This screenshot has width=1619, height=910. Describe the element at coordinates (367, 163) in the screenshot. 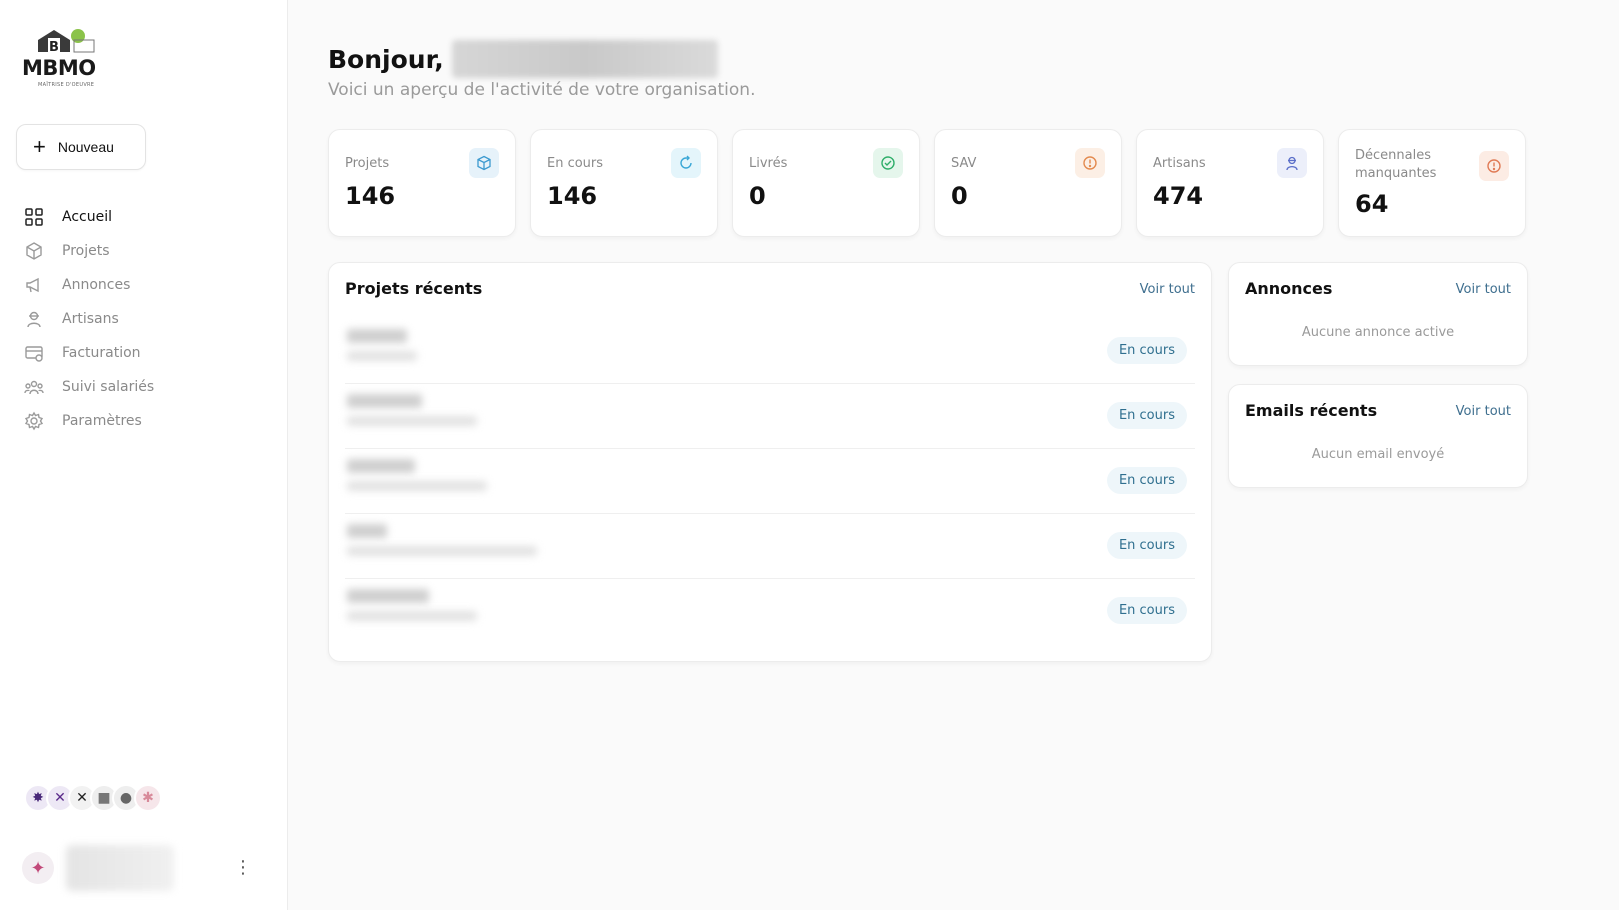

I see `stat-label: Projets` at that location.